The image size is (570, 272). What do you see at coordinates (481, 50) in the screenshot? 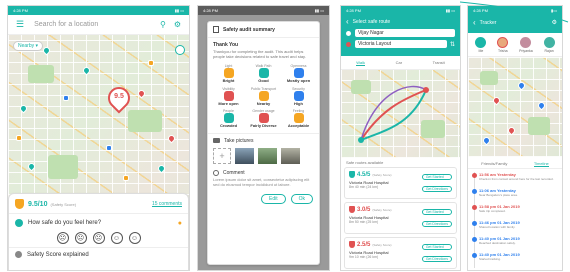
I see `contact-name: Me` at bounding box center [481, 50].